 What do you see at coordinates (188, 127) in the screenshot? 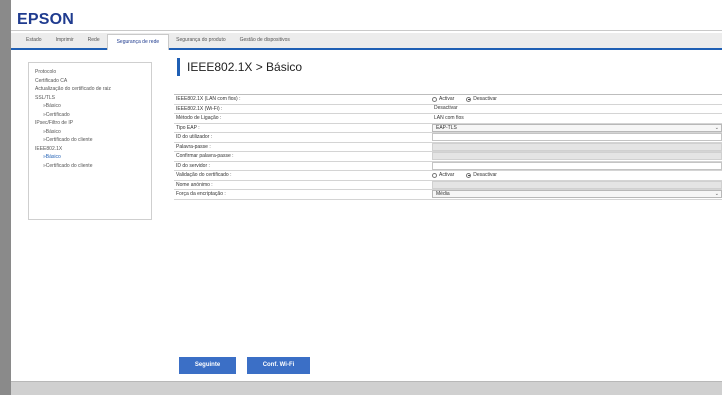
I see `setting-label: Tipo EAP :` at bounding box center [188, 127].